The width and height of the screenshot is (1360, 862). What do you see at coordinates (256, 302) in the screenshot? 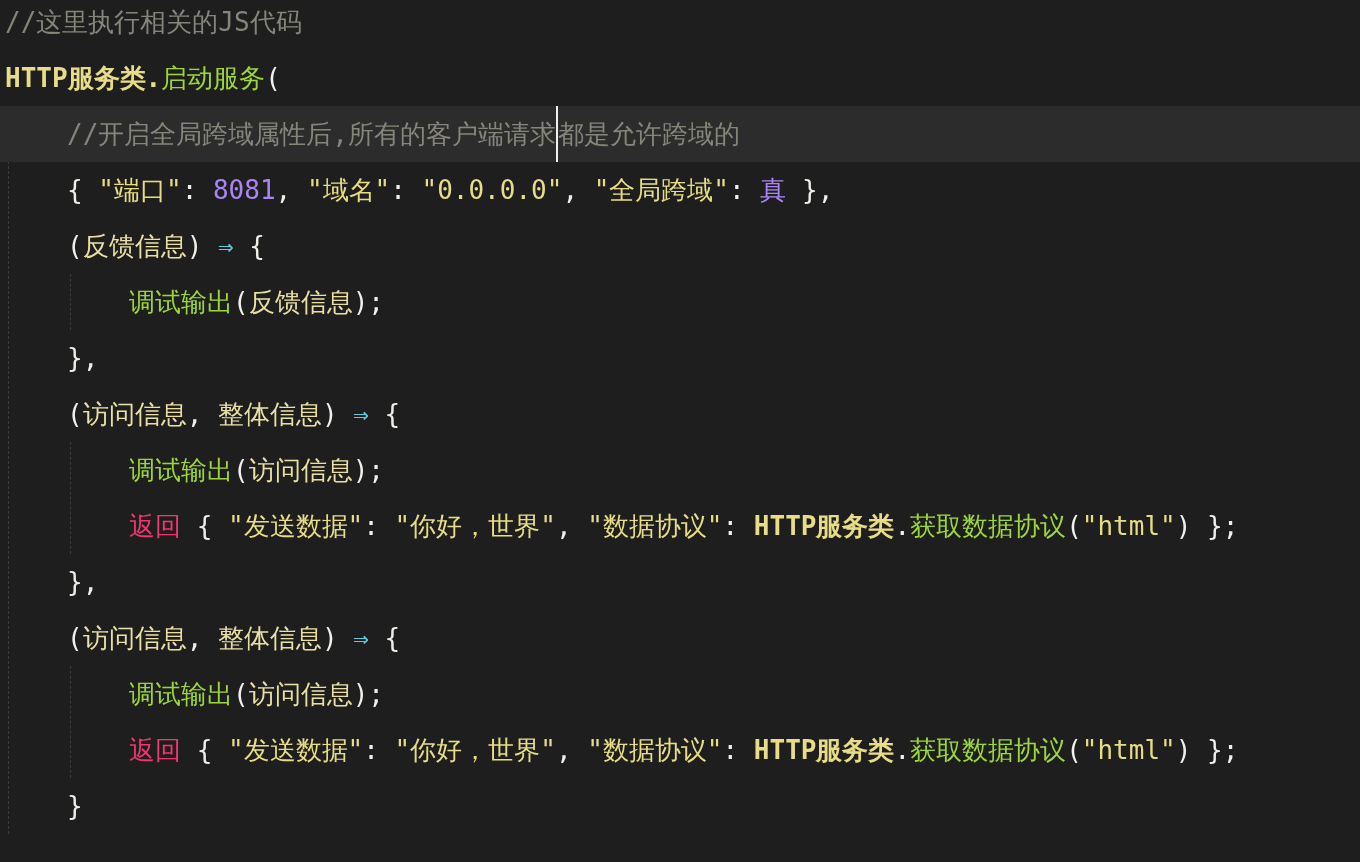
I see `code-line: 调试输出(反馈信息);` at bounding box center [256, 302].